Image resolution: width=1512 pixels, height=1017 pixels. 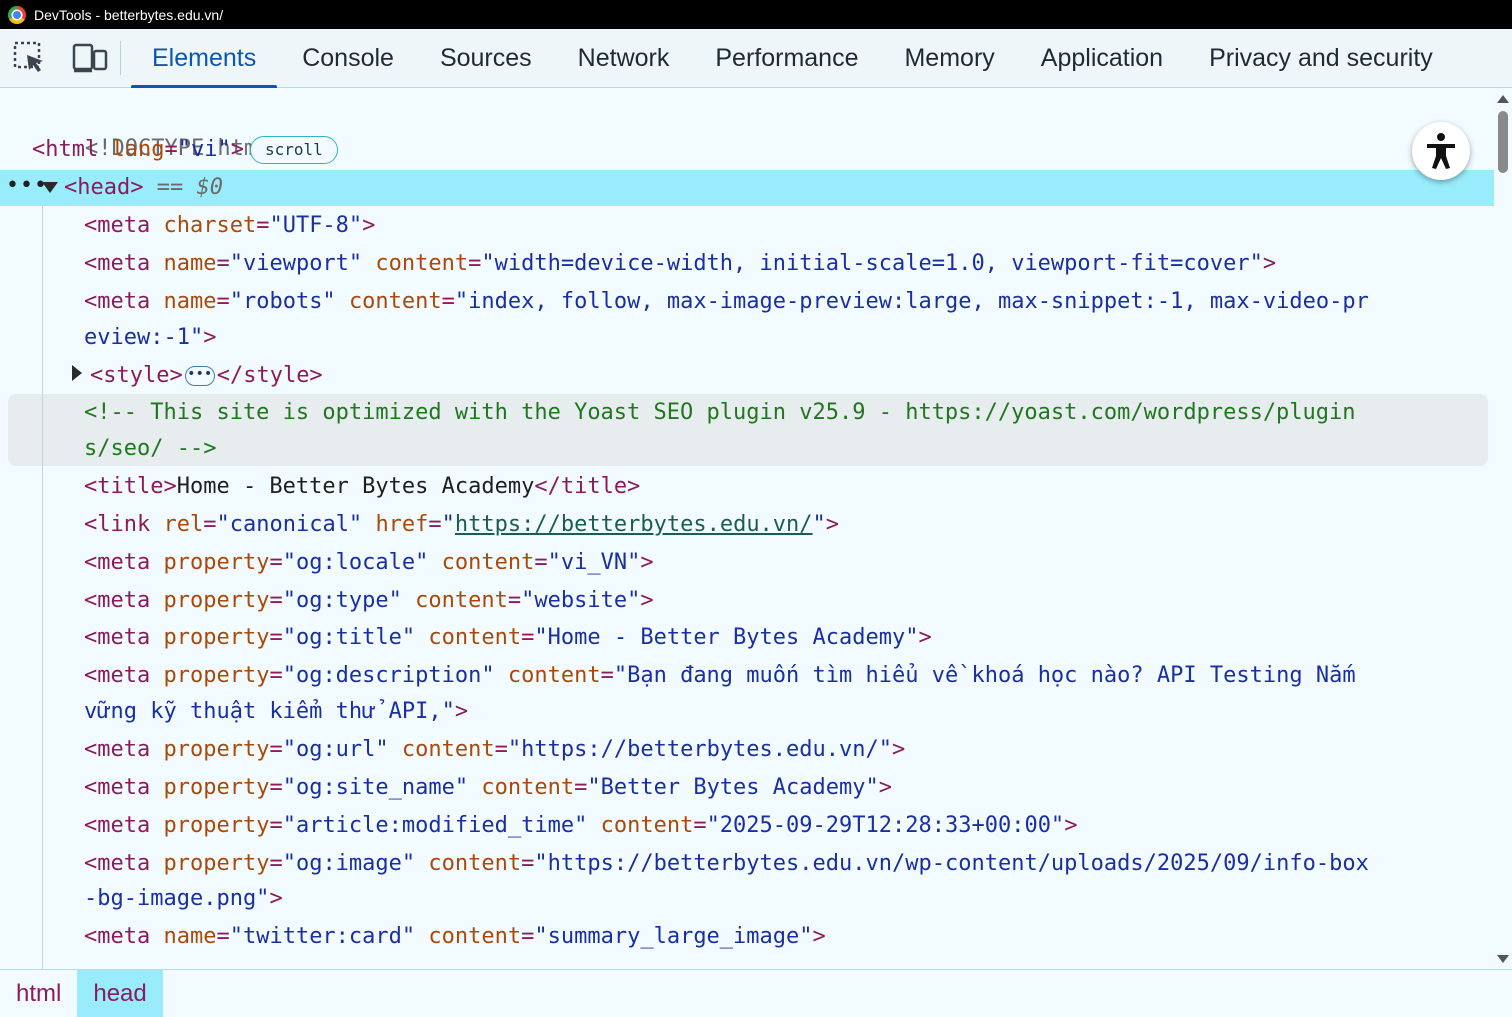 What do you see at coordinates (150, 449) in the screenshot?
I see `yoast-comment-node-wrap: s/seo/ -->` at bounding box center [150, 449].